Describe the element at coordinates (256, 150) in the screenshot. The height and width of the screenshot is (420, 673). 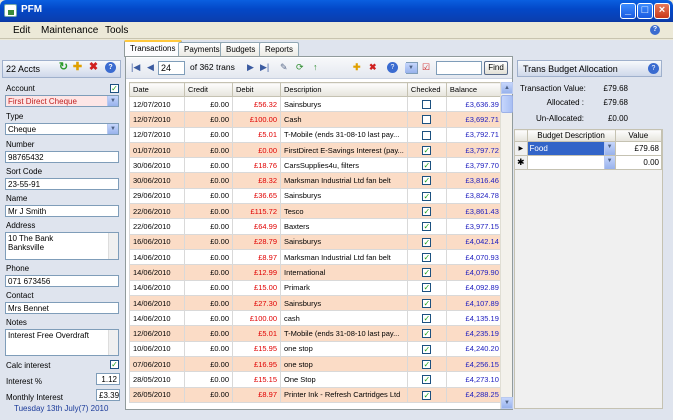
I see `cell-debit: £0.00` at that location.